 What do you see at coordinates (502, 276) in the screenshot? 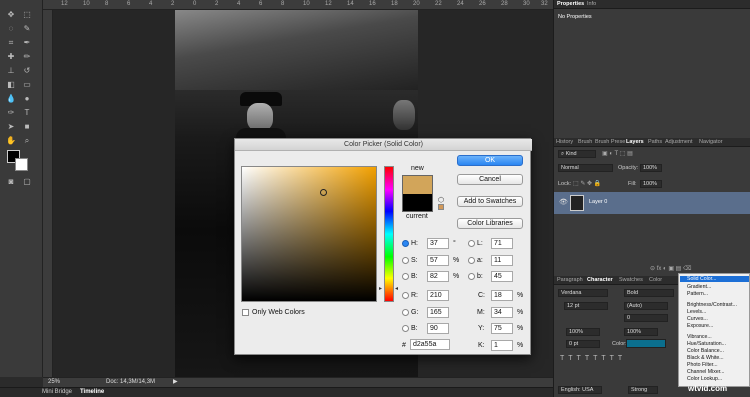
I see `lab-b-input: 45` at bounding box center [502, 276].